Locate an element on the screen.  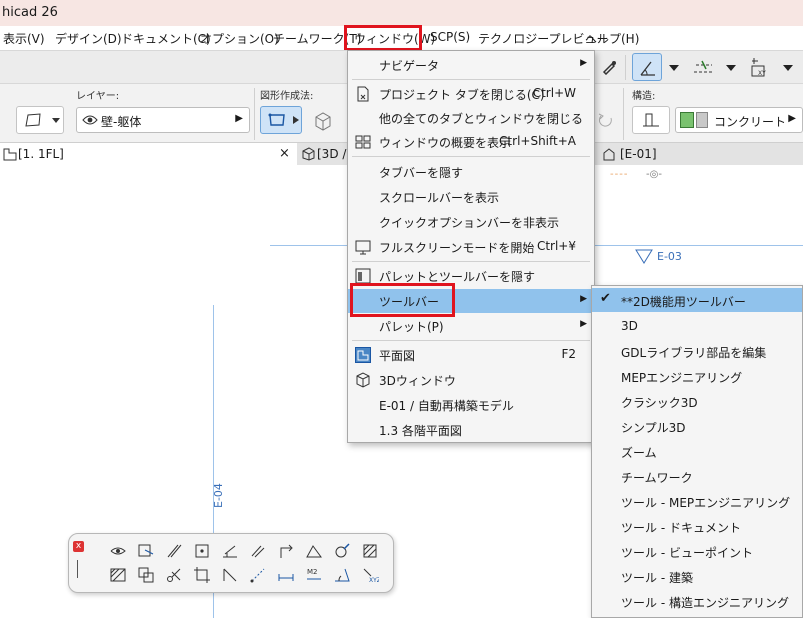
parallel-line-icon is located at coordinates (174, 551).